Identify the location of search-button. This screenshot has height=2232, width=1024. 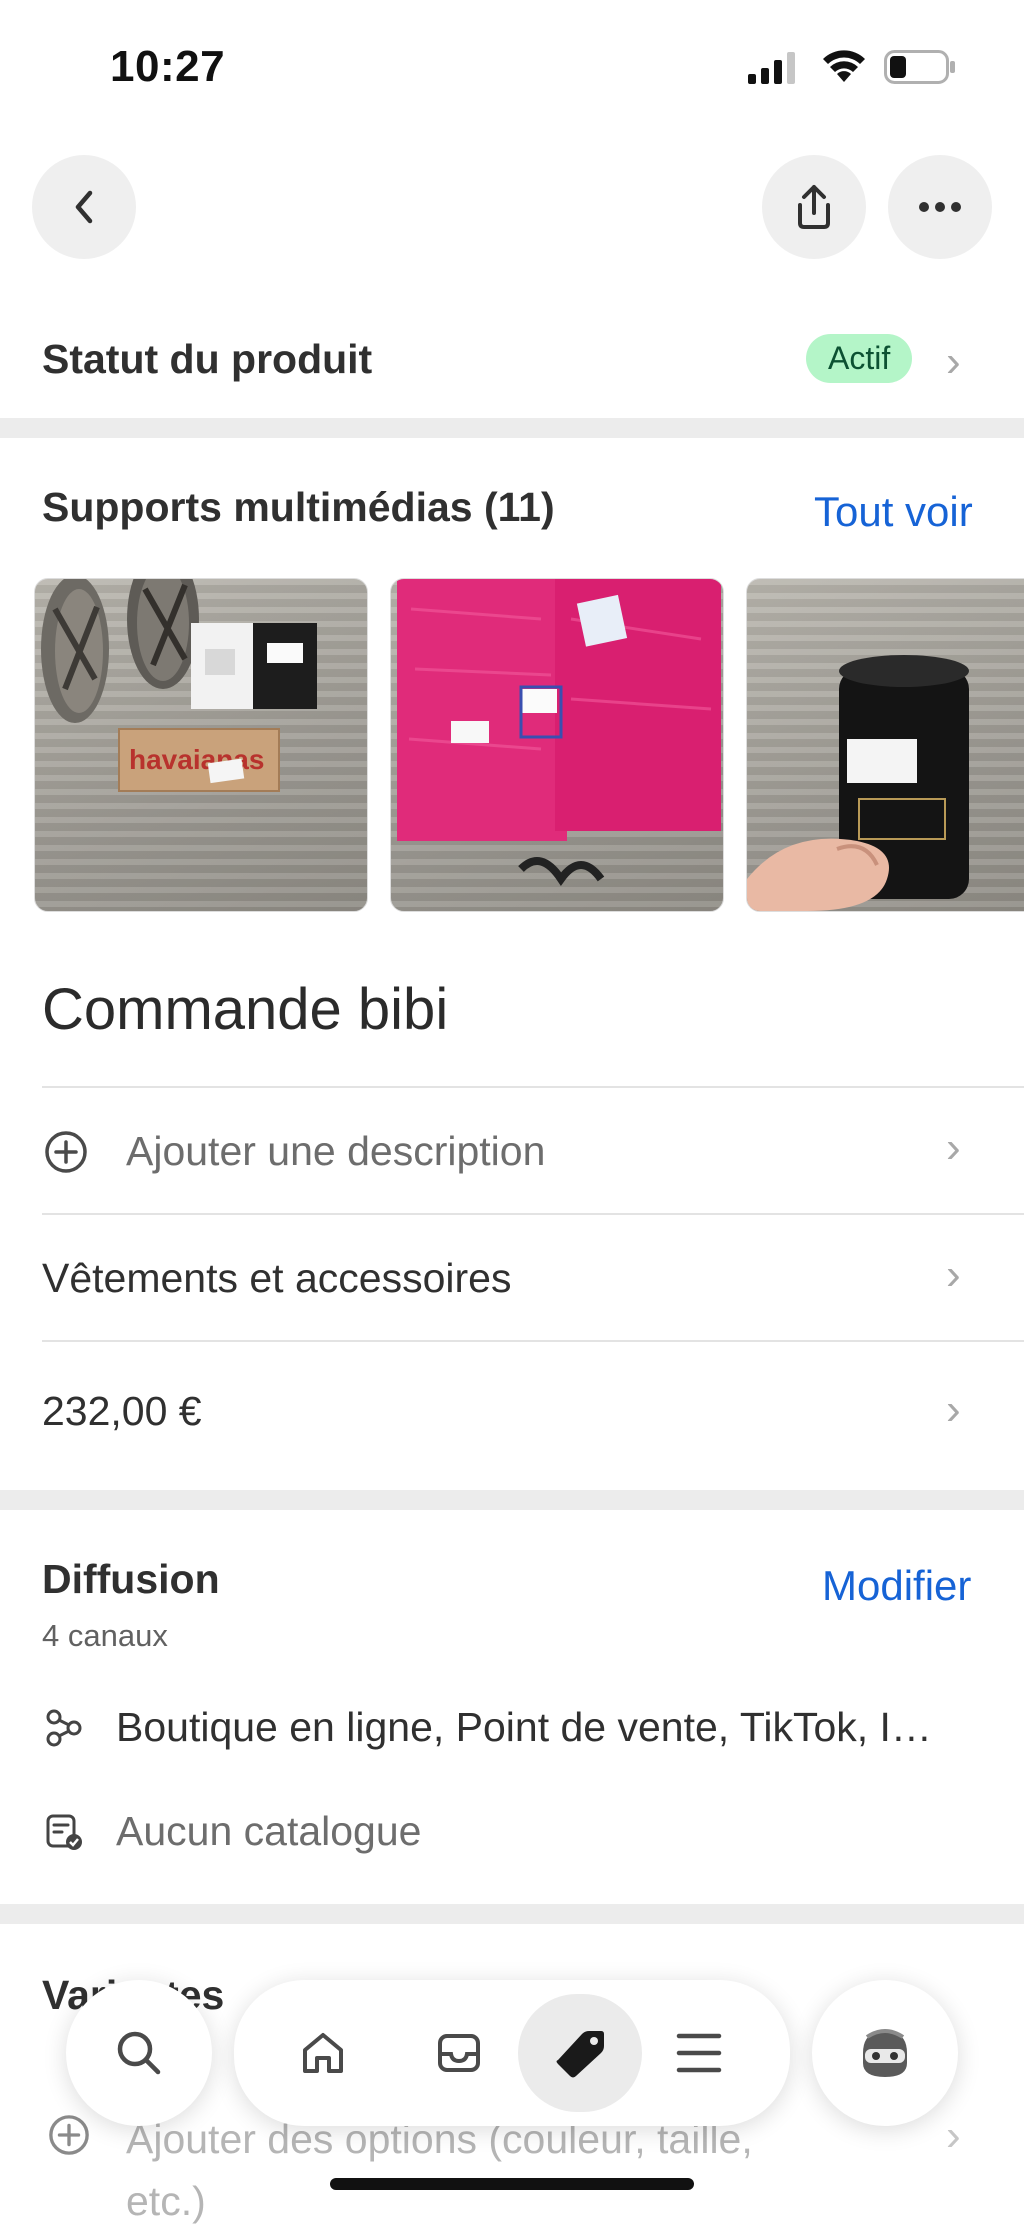
(139, 2053).